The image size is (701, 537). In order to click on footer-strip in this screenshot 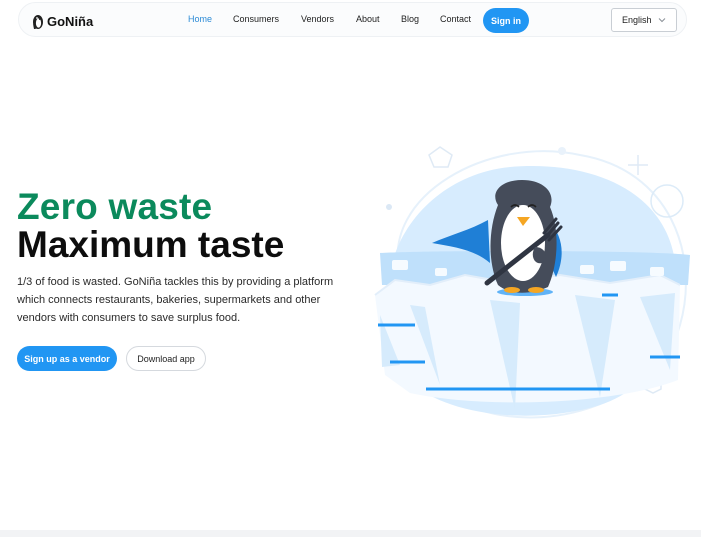, I will do `click(350, 533)`.